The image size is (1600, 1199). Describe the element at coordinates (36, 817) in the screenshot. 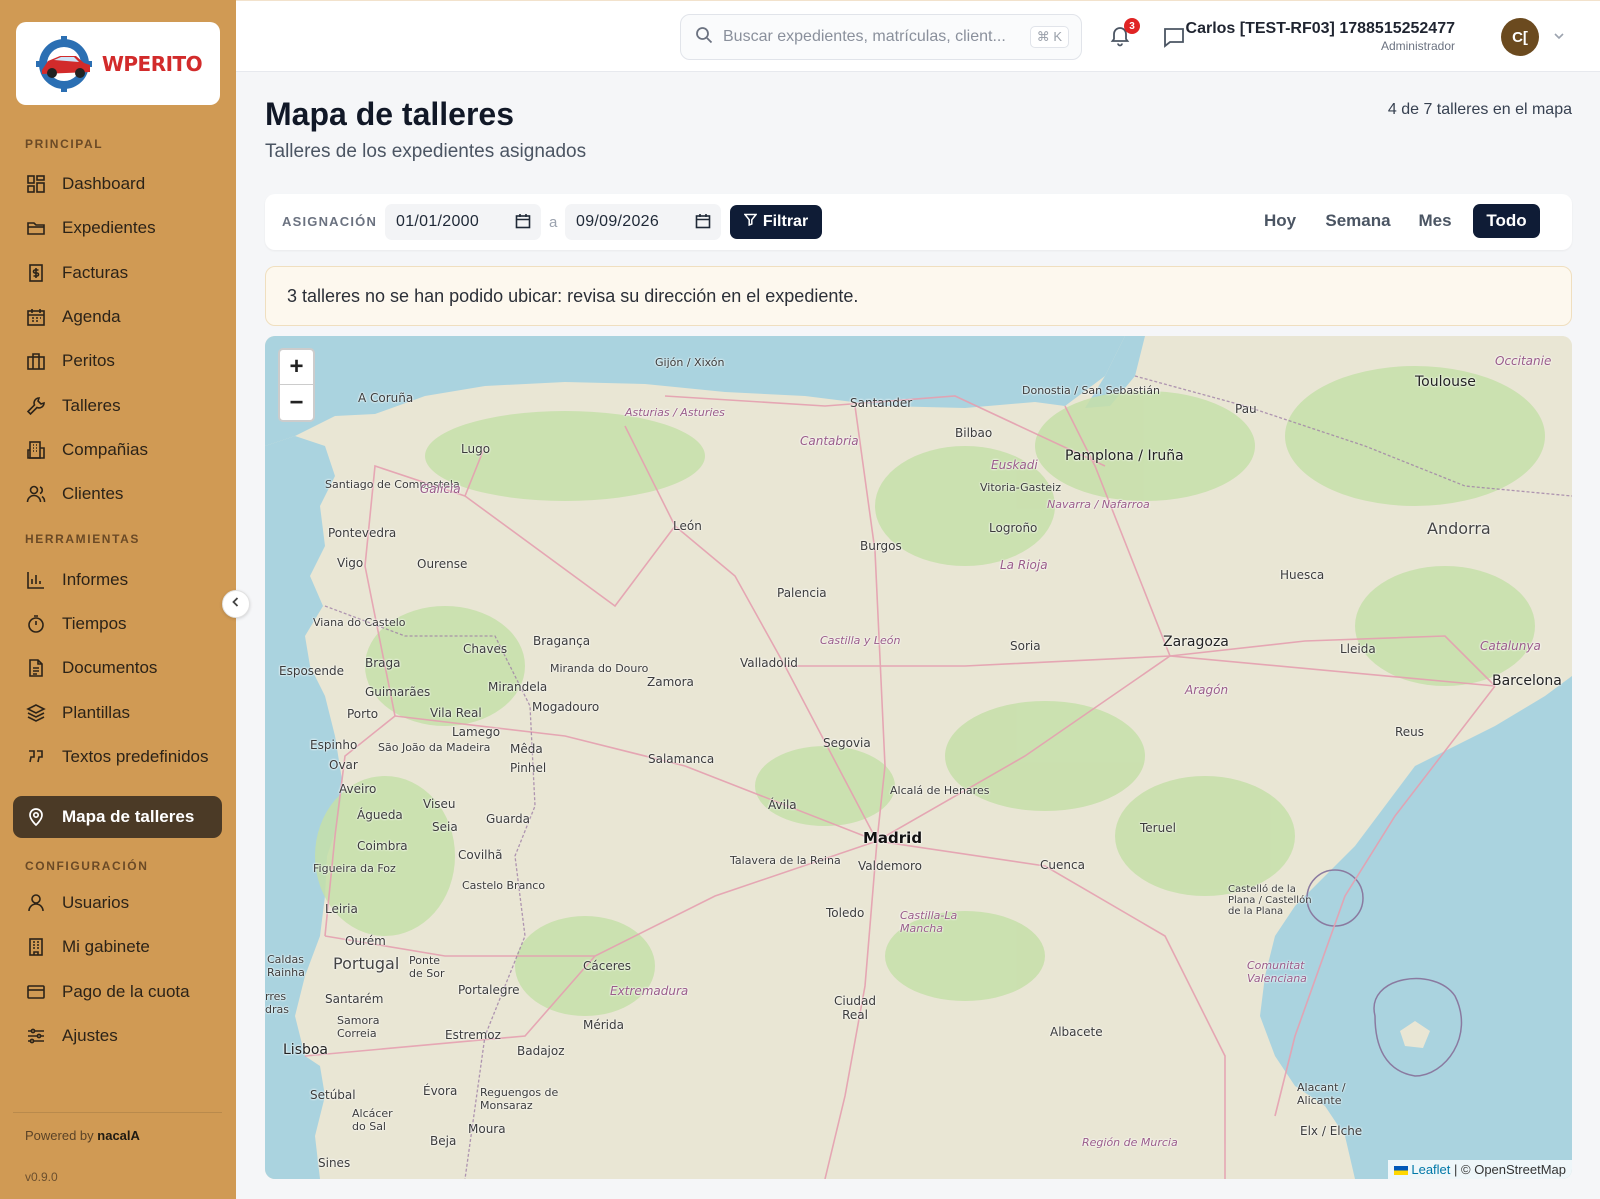

I see `map-pin-icon` at that location.